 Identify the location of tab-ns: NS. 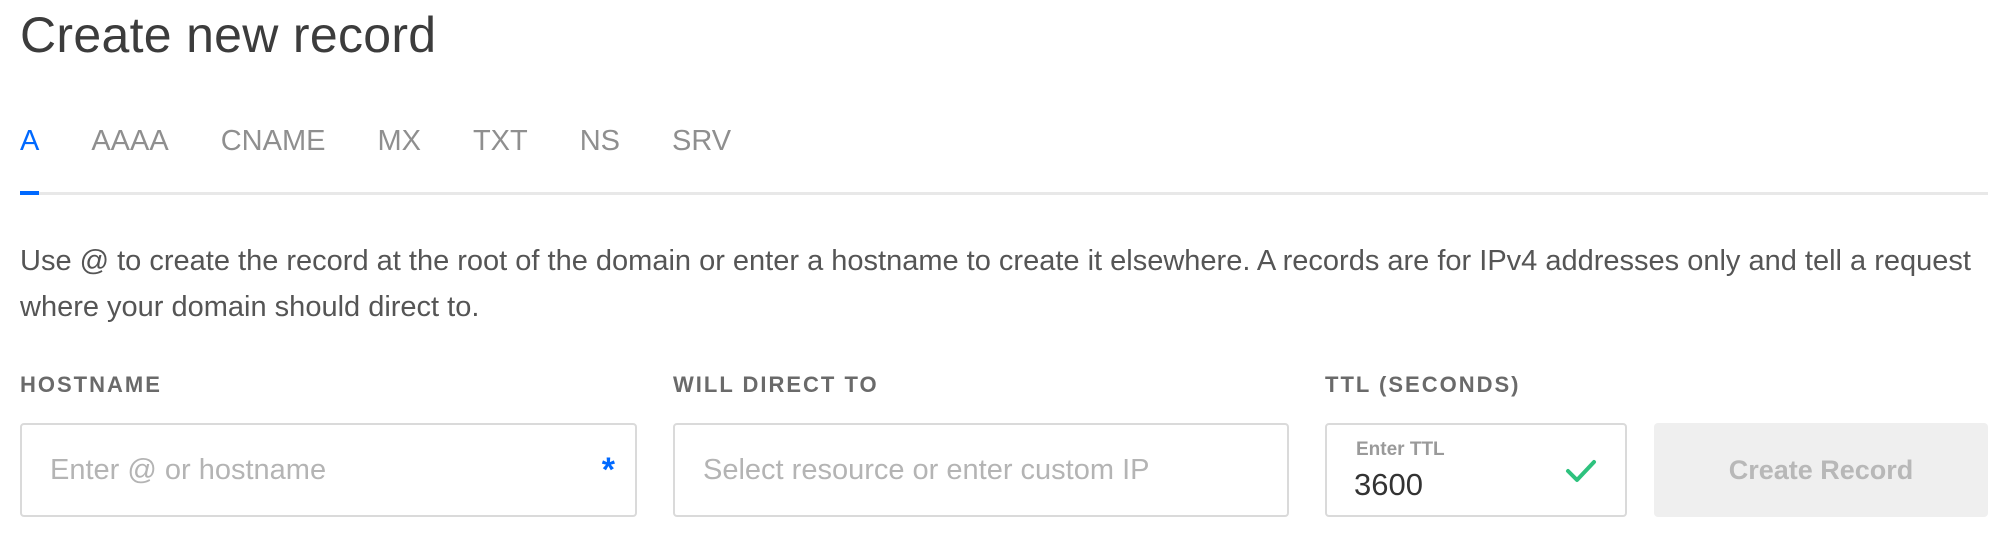
(600, 155).